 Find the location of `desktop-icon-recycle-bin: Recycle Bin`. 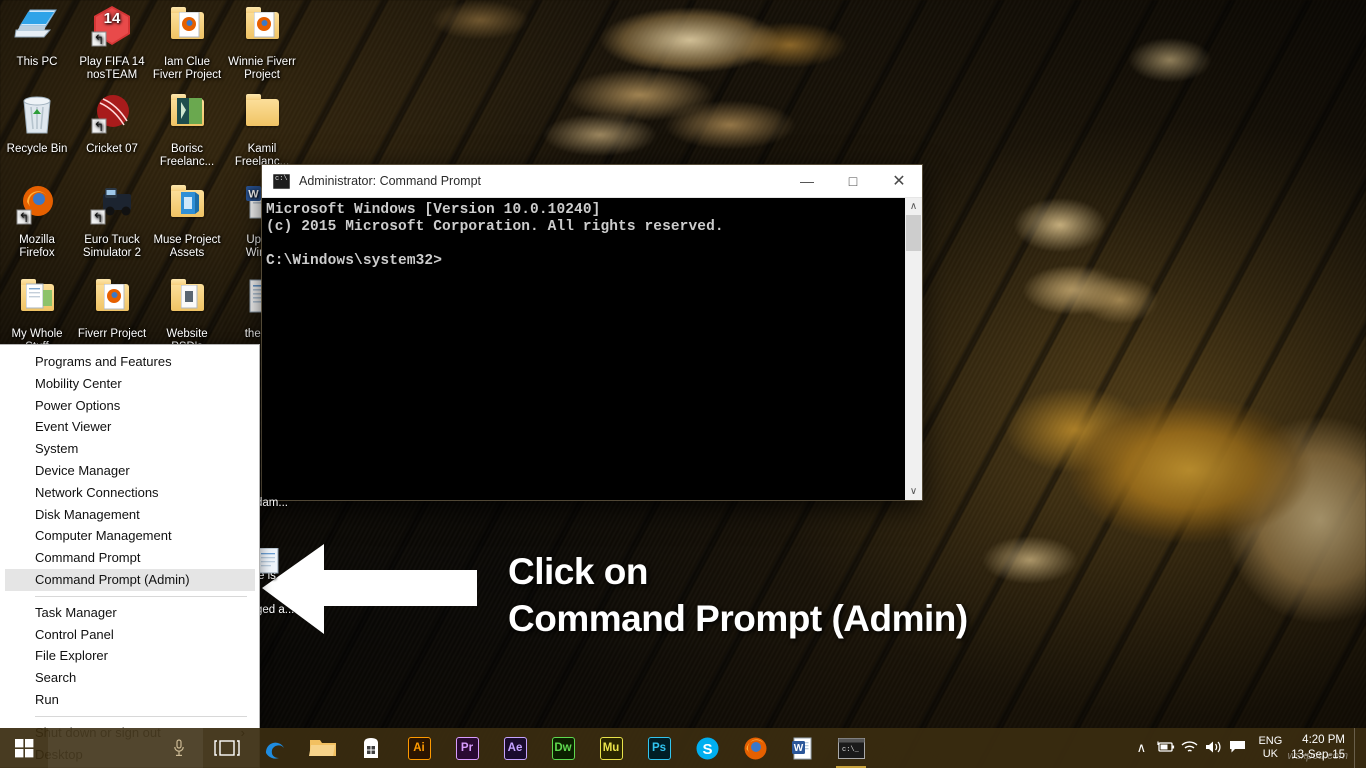

desktop-icon-recycle-bin: Recycle Bin is located at coordinates (37, 123).